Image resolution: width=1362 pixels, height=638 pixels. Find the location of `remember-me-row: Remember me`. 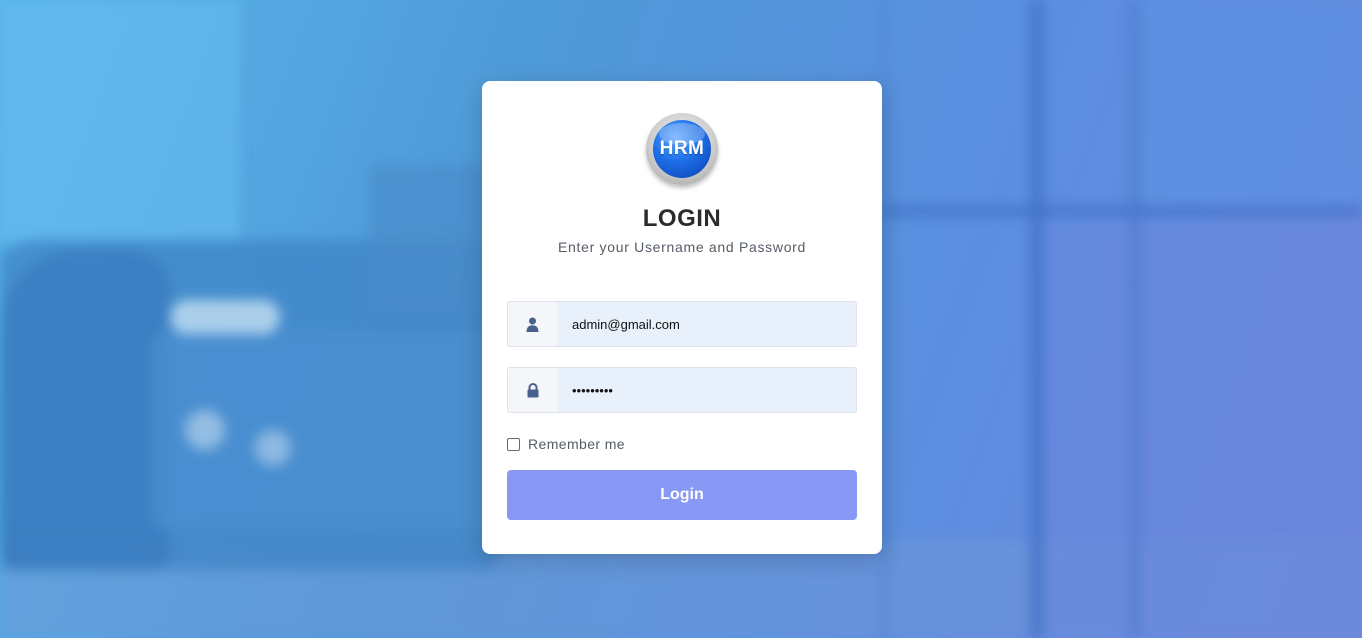

remember-me-row: Remember me is located at coordinates (682, 444).